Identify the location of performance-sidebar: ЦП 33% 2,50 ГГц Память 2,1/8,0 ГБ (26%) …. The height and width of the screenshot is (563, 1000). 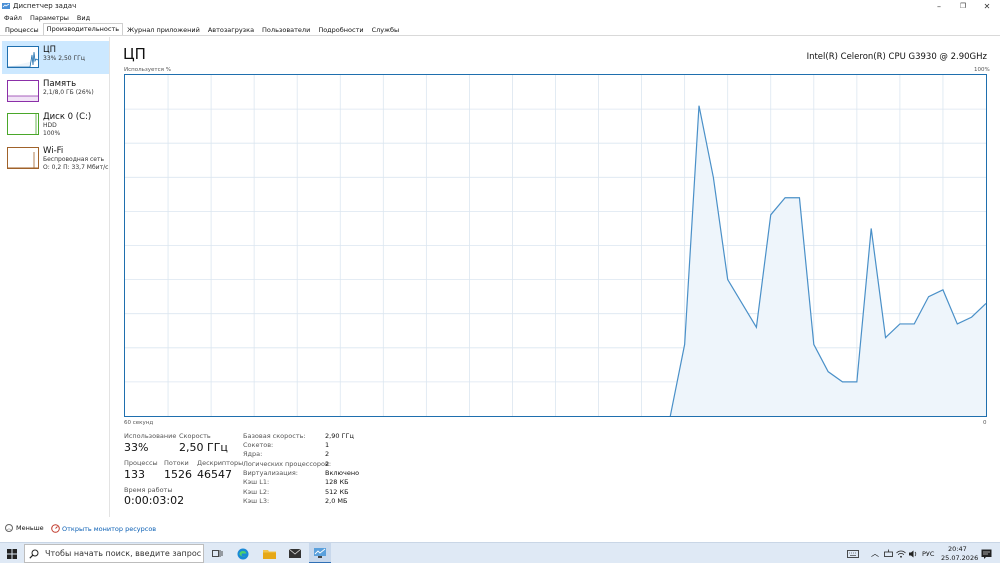
(55, 277).